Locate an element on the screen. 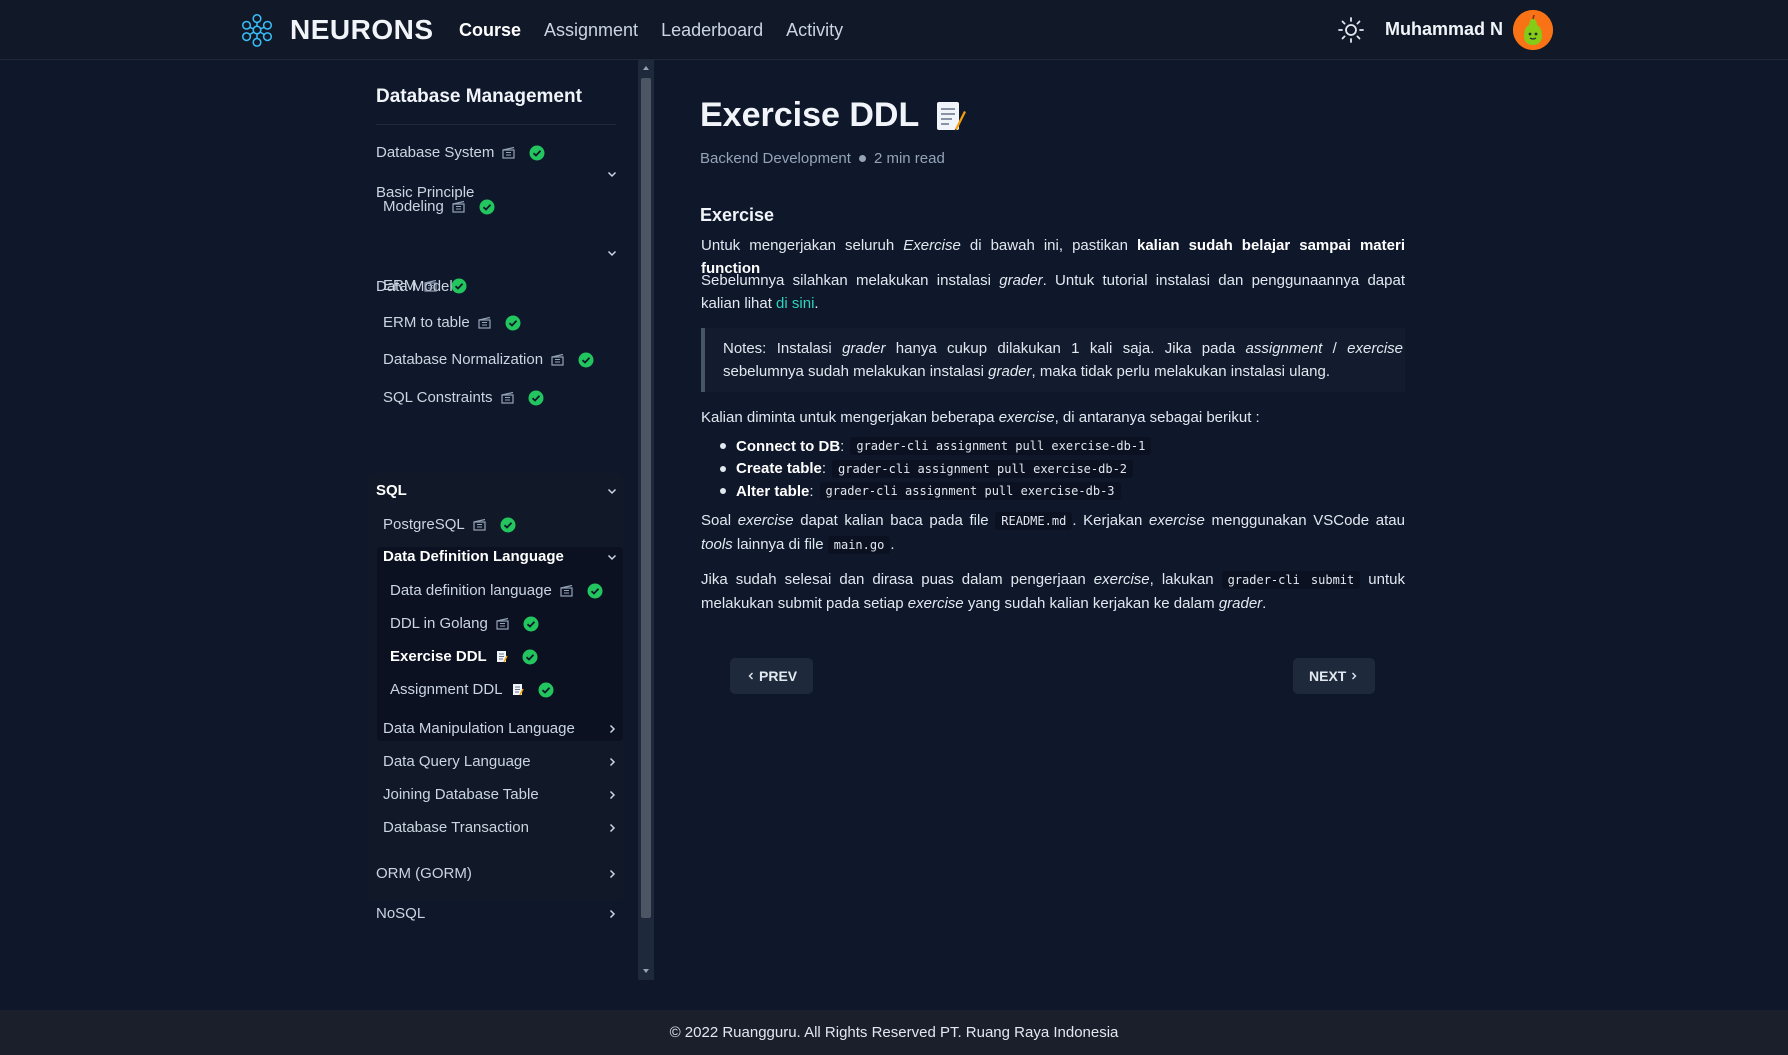  section-heading: Exercise is located at coordinates (737, 215).